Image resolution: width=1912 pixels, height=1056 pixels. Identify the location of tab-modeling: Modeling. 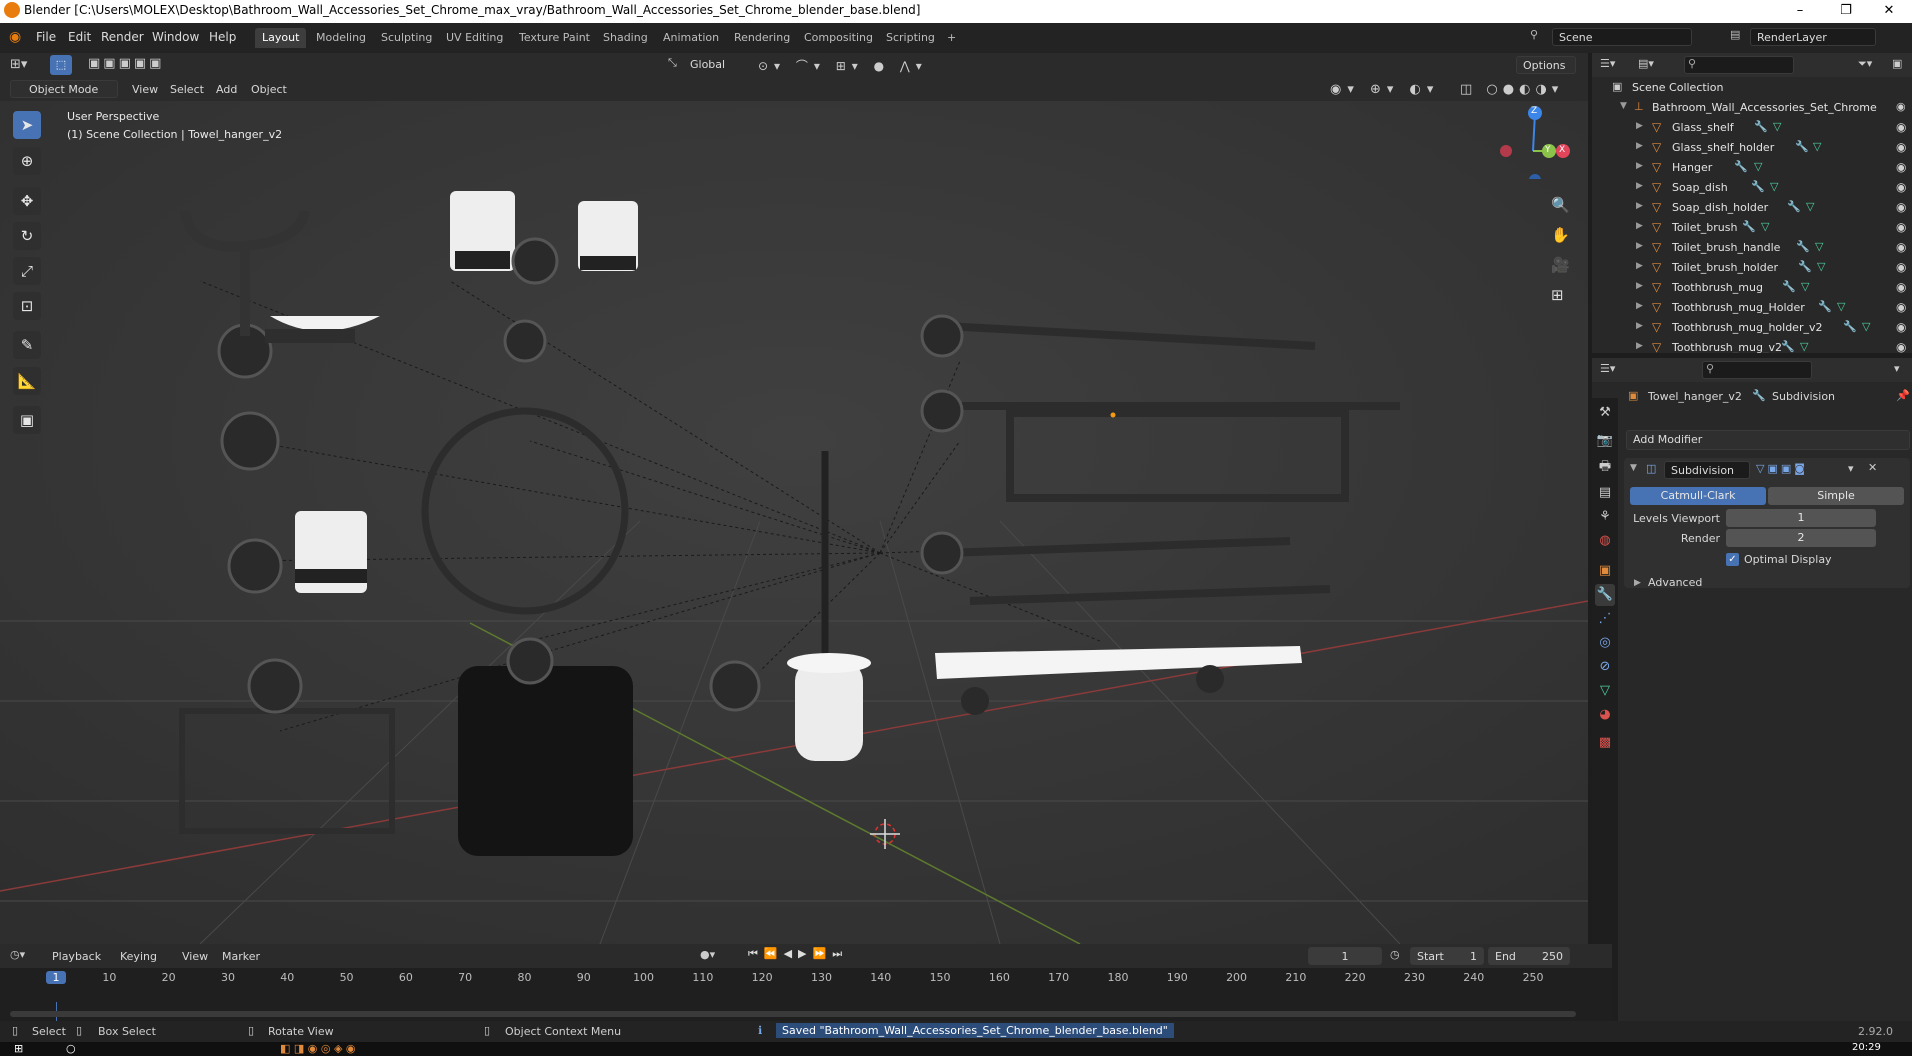
(341, 38).